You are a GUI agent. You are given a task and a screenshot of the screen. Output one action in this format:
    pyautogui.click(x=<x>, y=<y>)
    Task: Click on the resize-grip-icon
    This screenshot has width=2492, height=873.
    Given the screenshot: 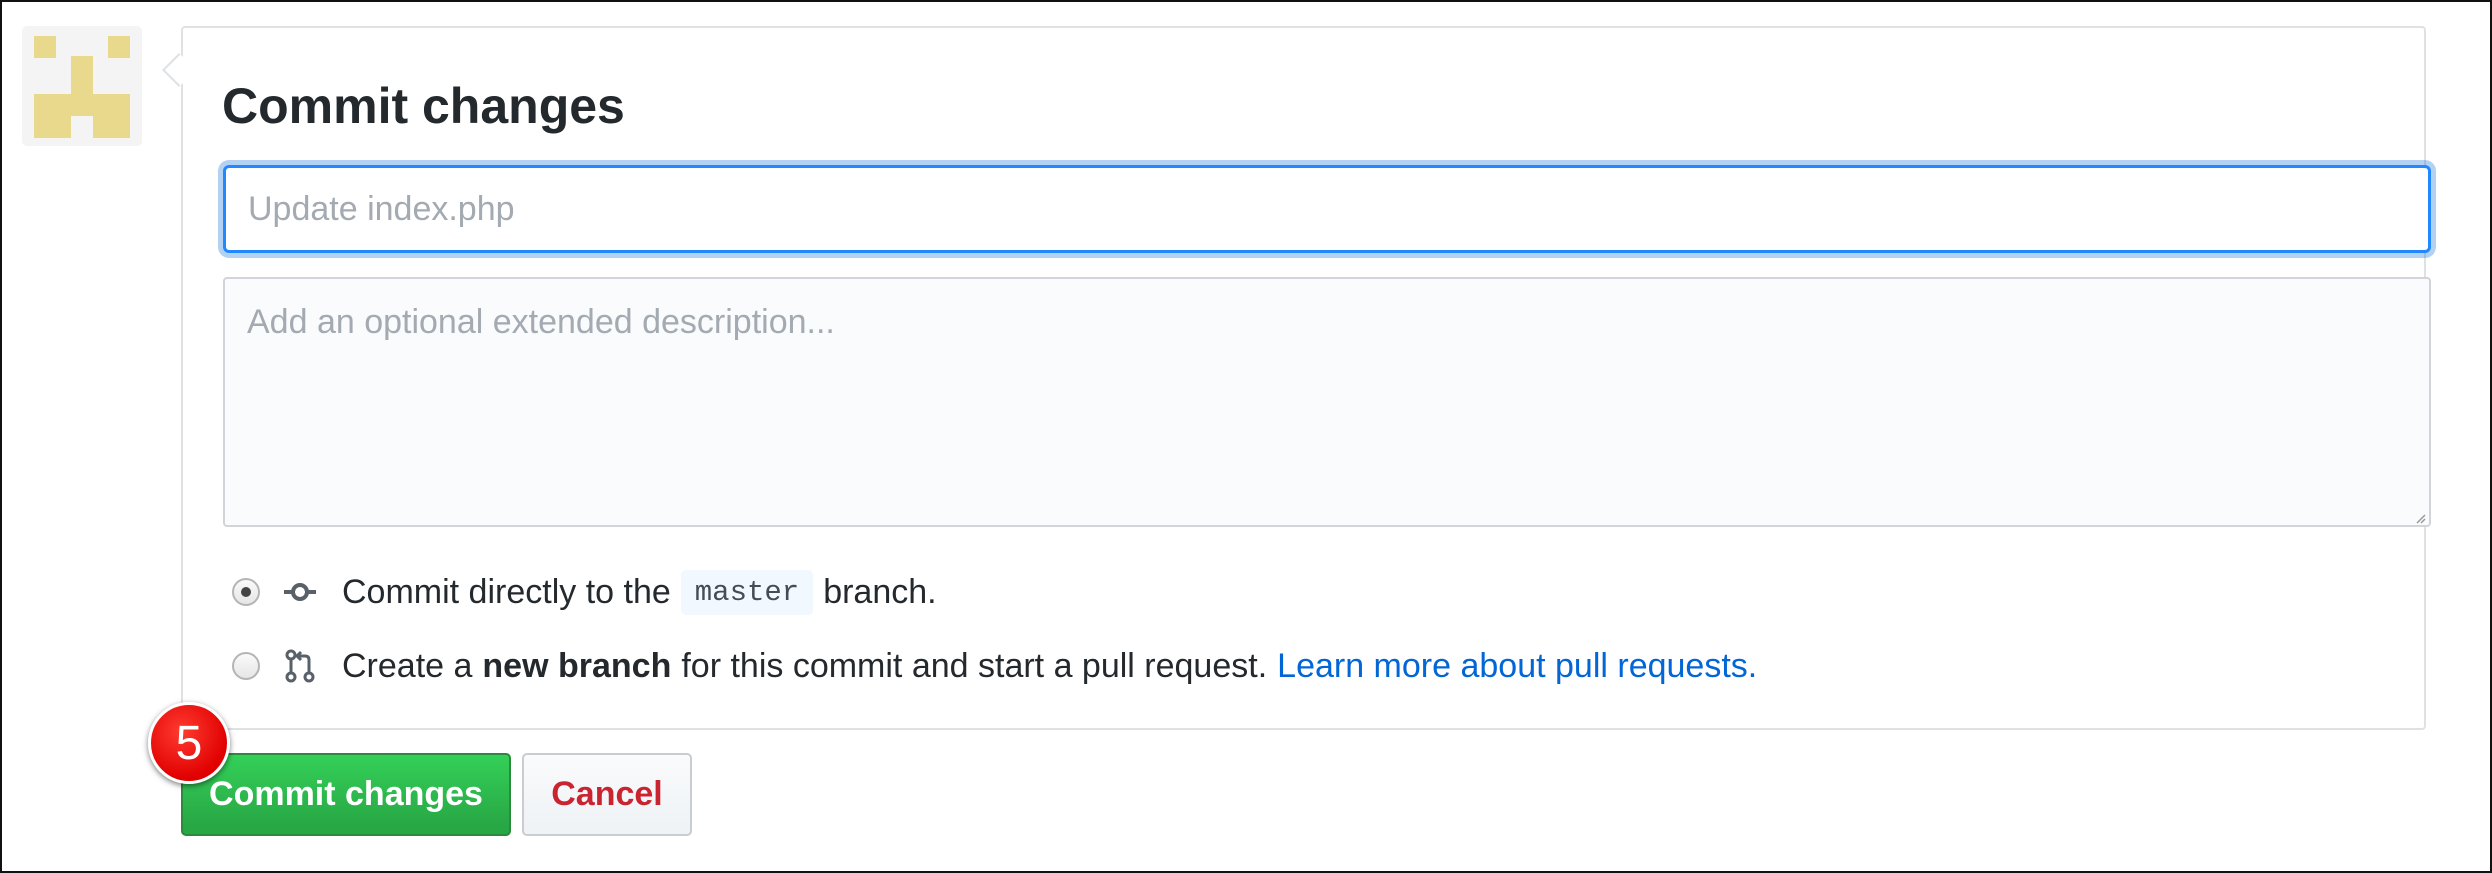 What is the action you would take?
    pyautogui.click(x=2420, y=518)
    